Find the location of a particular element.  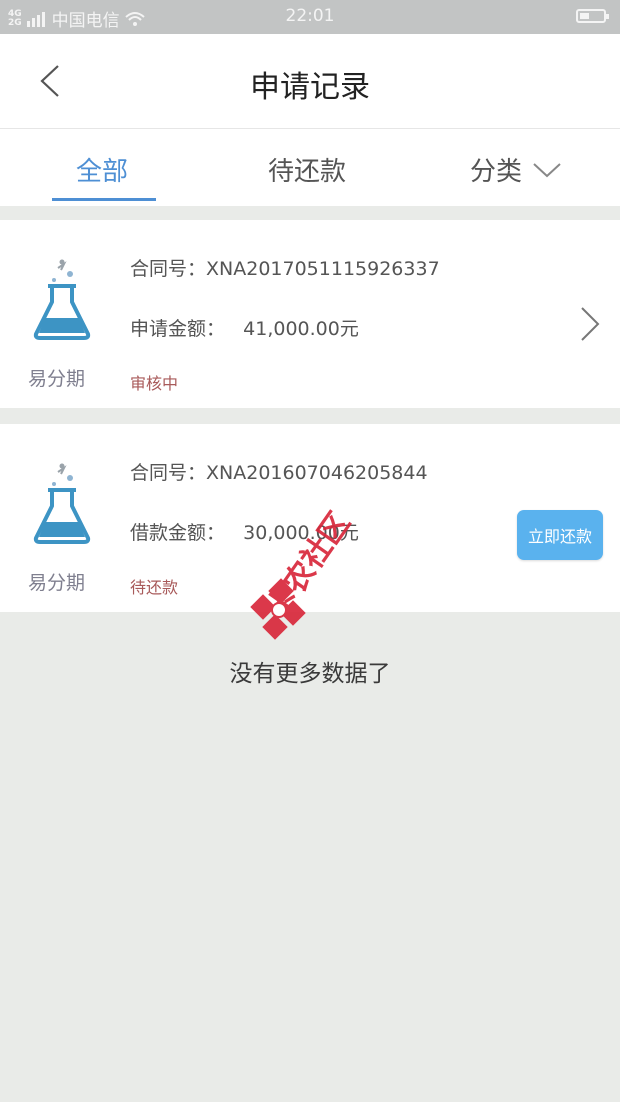

header: 申请记录 is located at coordinates (310, 81).